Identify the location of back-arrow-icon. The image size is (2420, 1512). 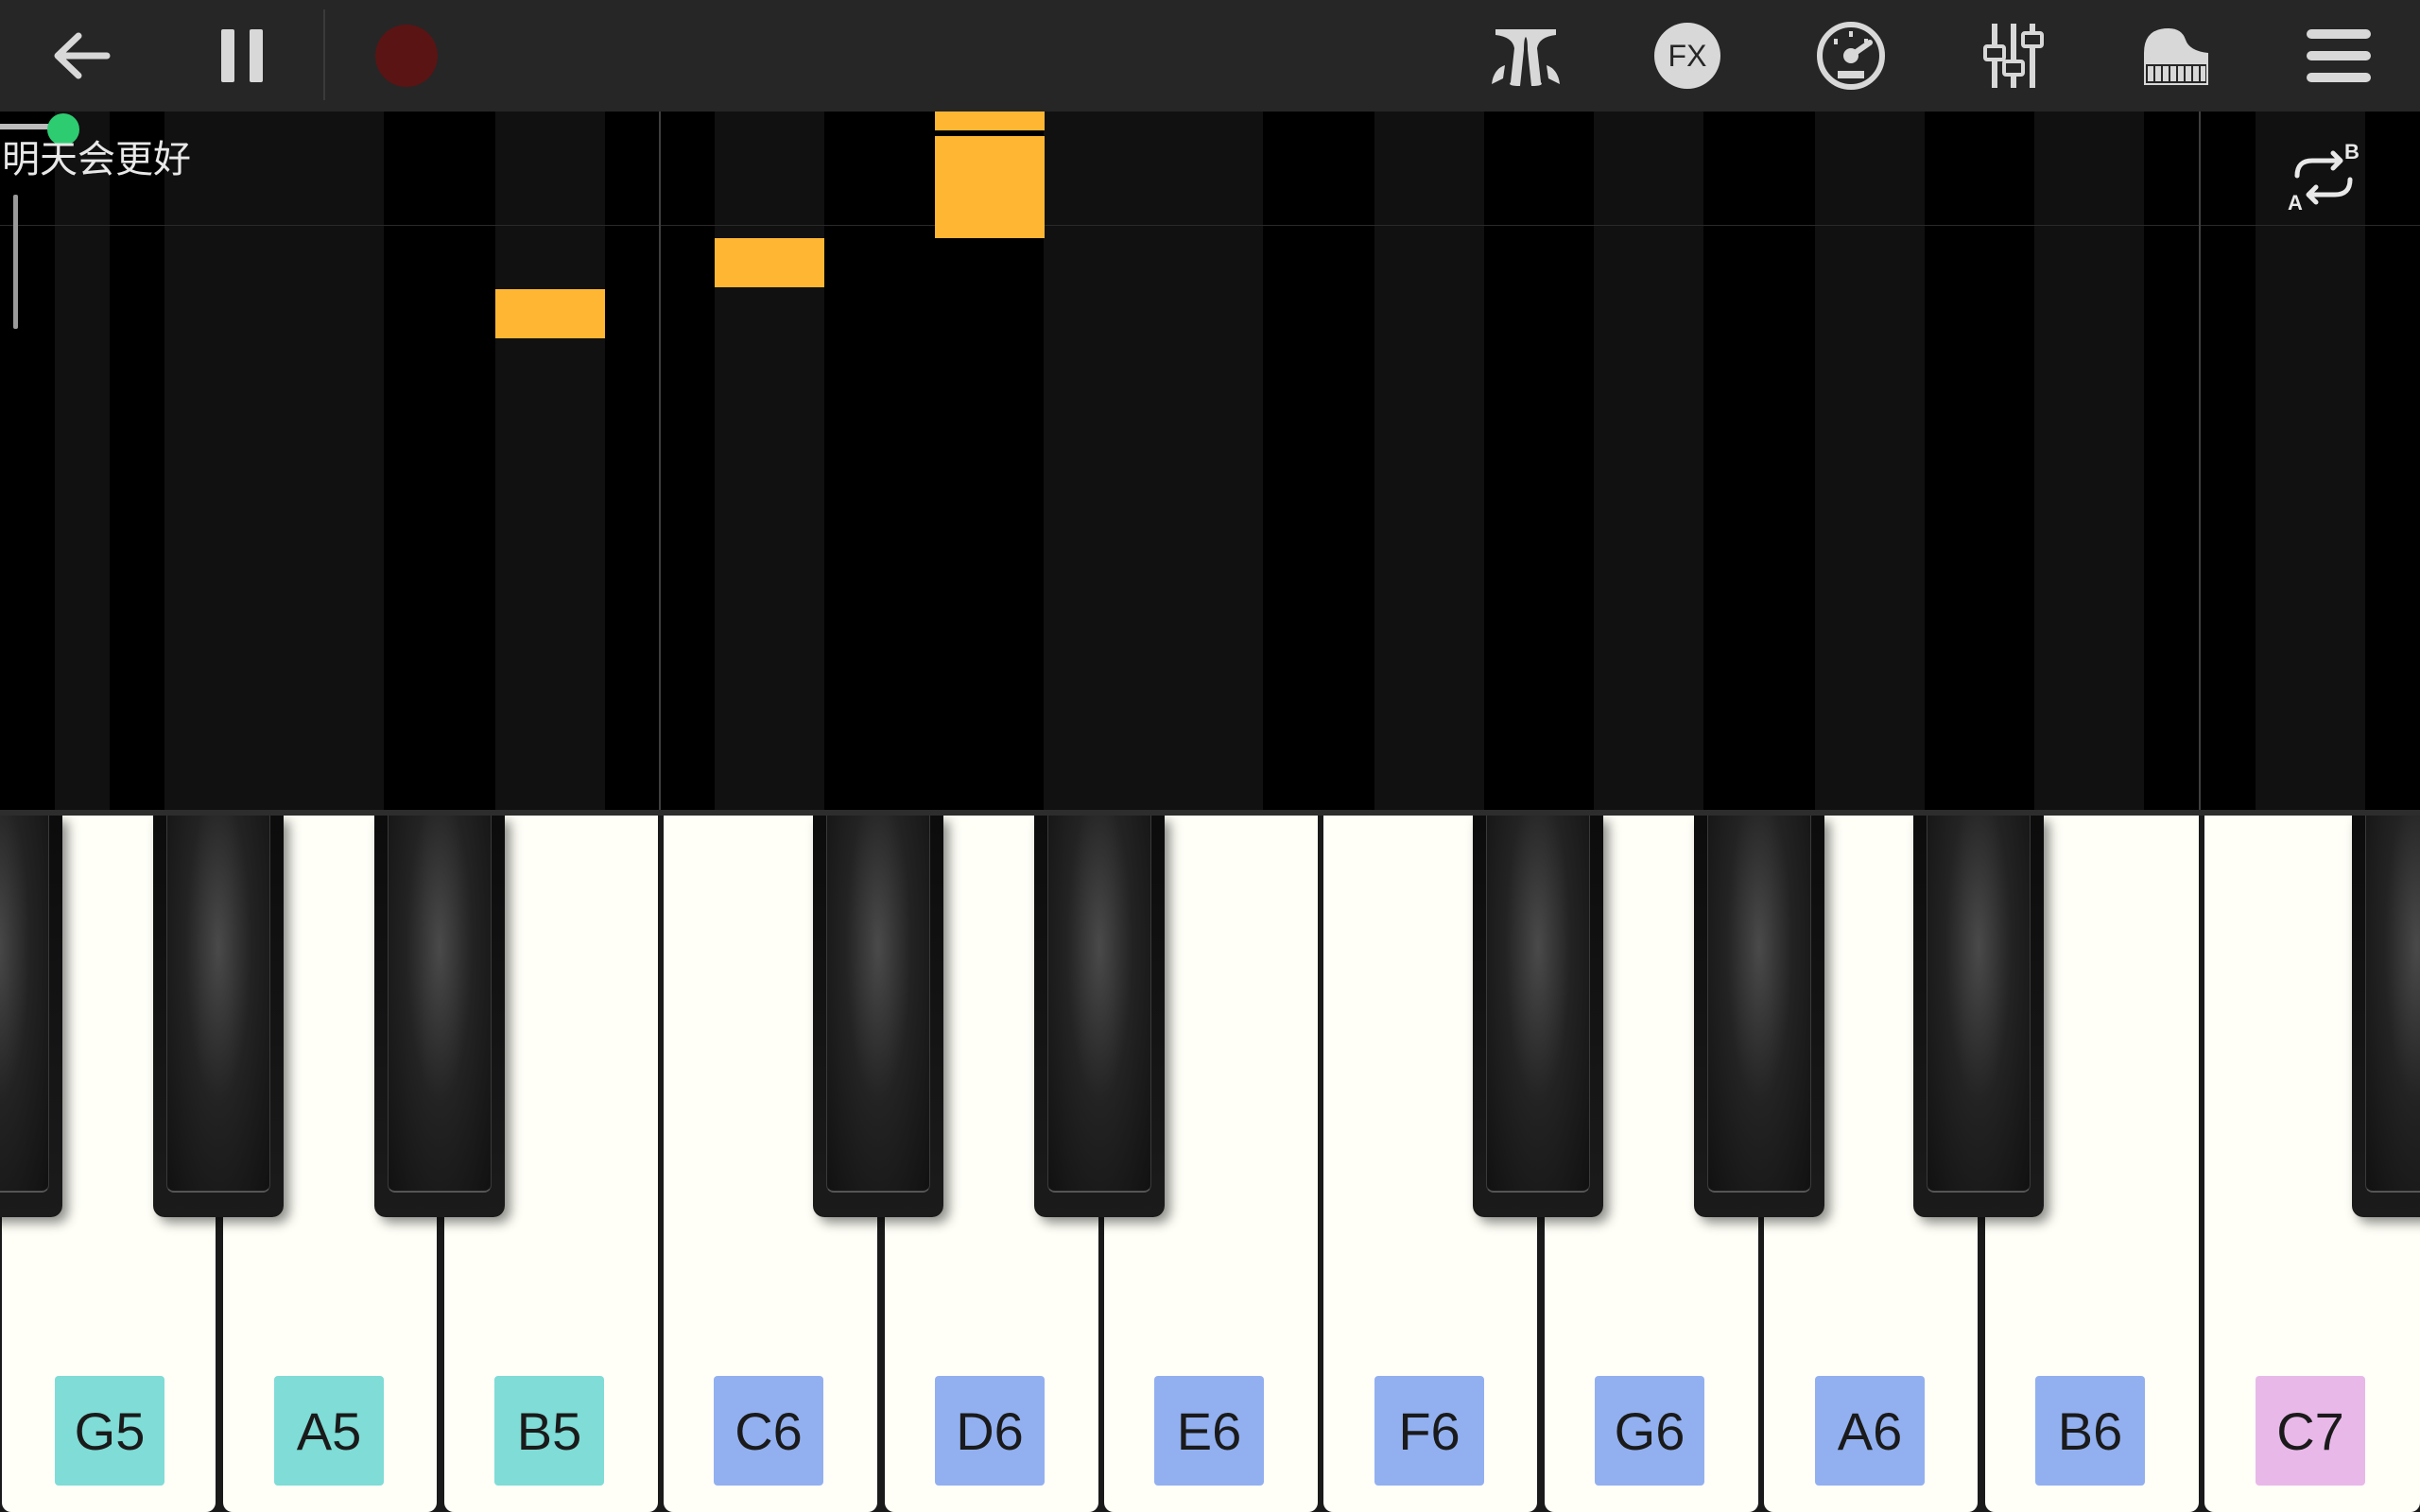
(83, 55).